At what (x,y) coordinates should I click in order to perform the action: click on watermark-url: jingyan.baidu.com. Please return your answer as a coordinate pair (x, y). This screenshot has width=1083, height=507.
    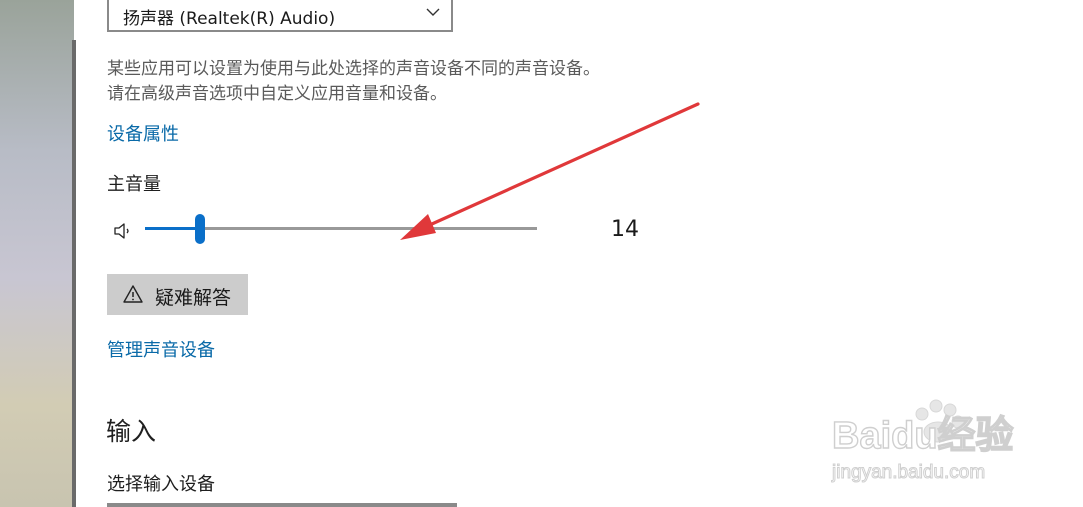
    Looking at the image, I should click on (908, 472).